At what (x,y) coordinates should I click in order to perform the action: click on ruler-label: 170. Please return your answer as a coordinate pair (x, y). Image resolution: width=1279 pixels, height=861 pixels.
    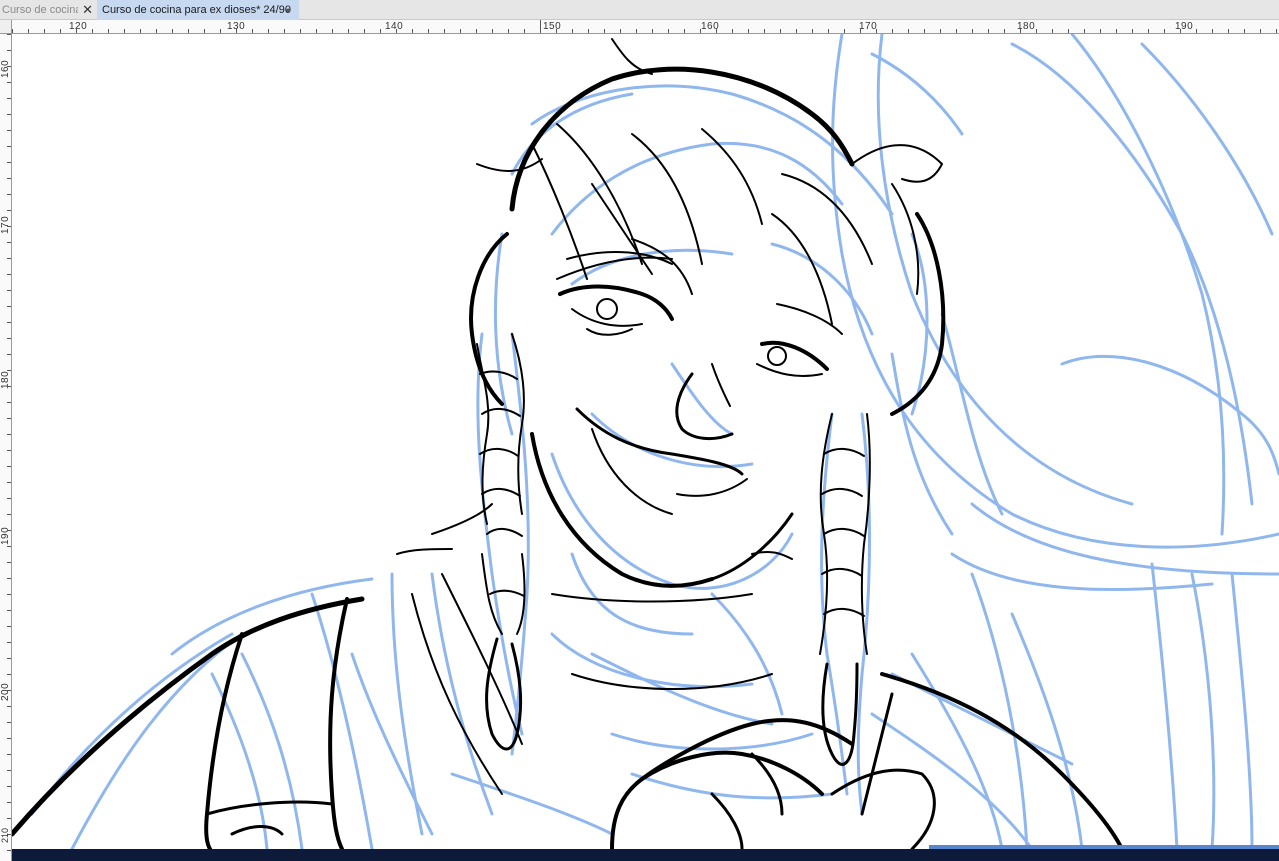
    Looking at the image, I should click on (868, 26).